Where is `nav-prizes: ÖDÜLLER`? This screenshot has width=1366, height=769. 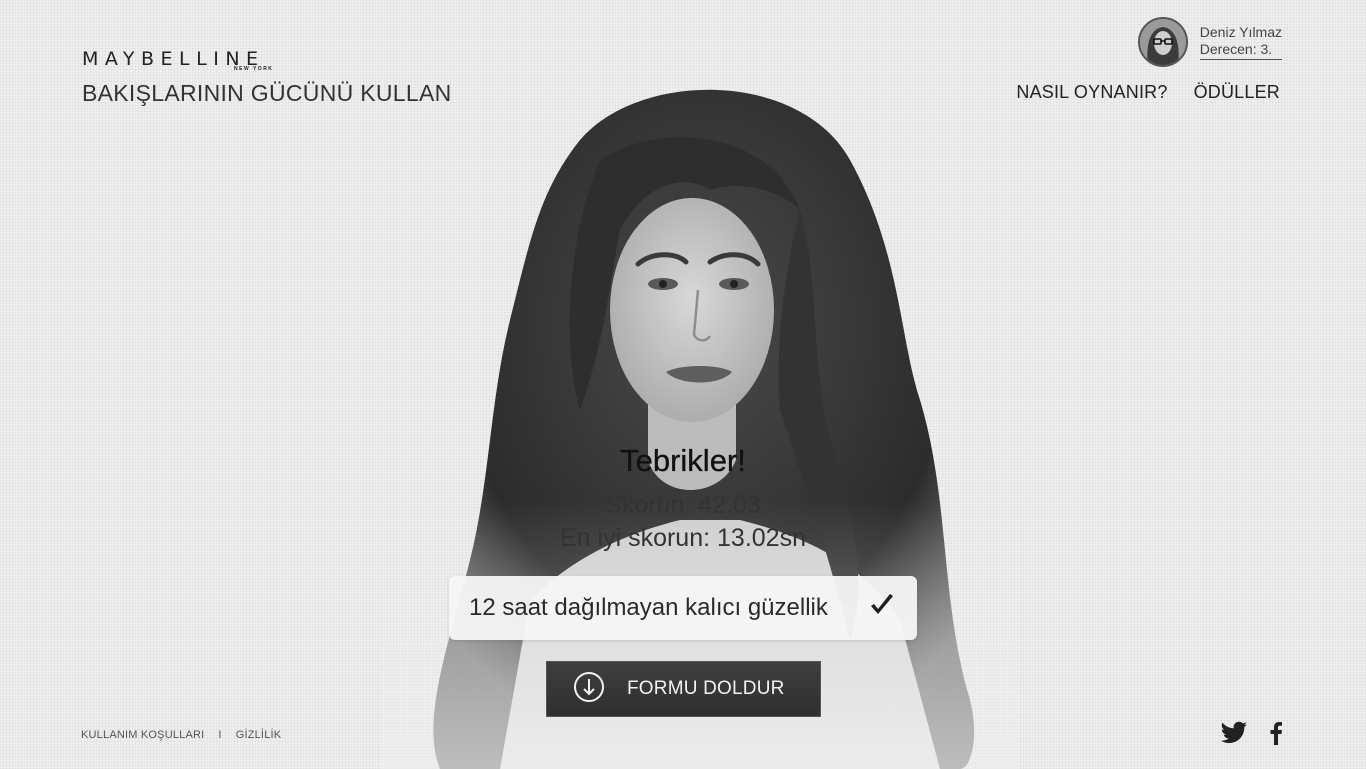
nav-prizes: ÖDÜLLER is located at coordinates (1237, 92).